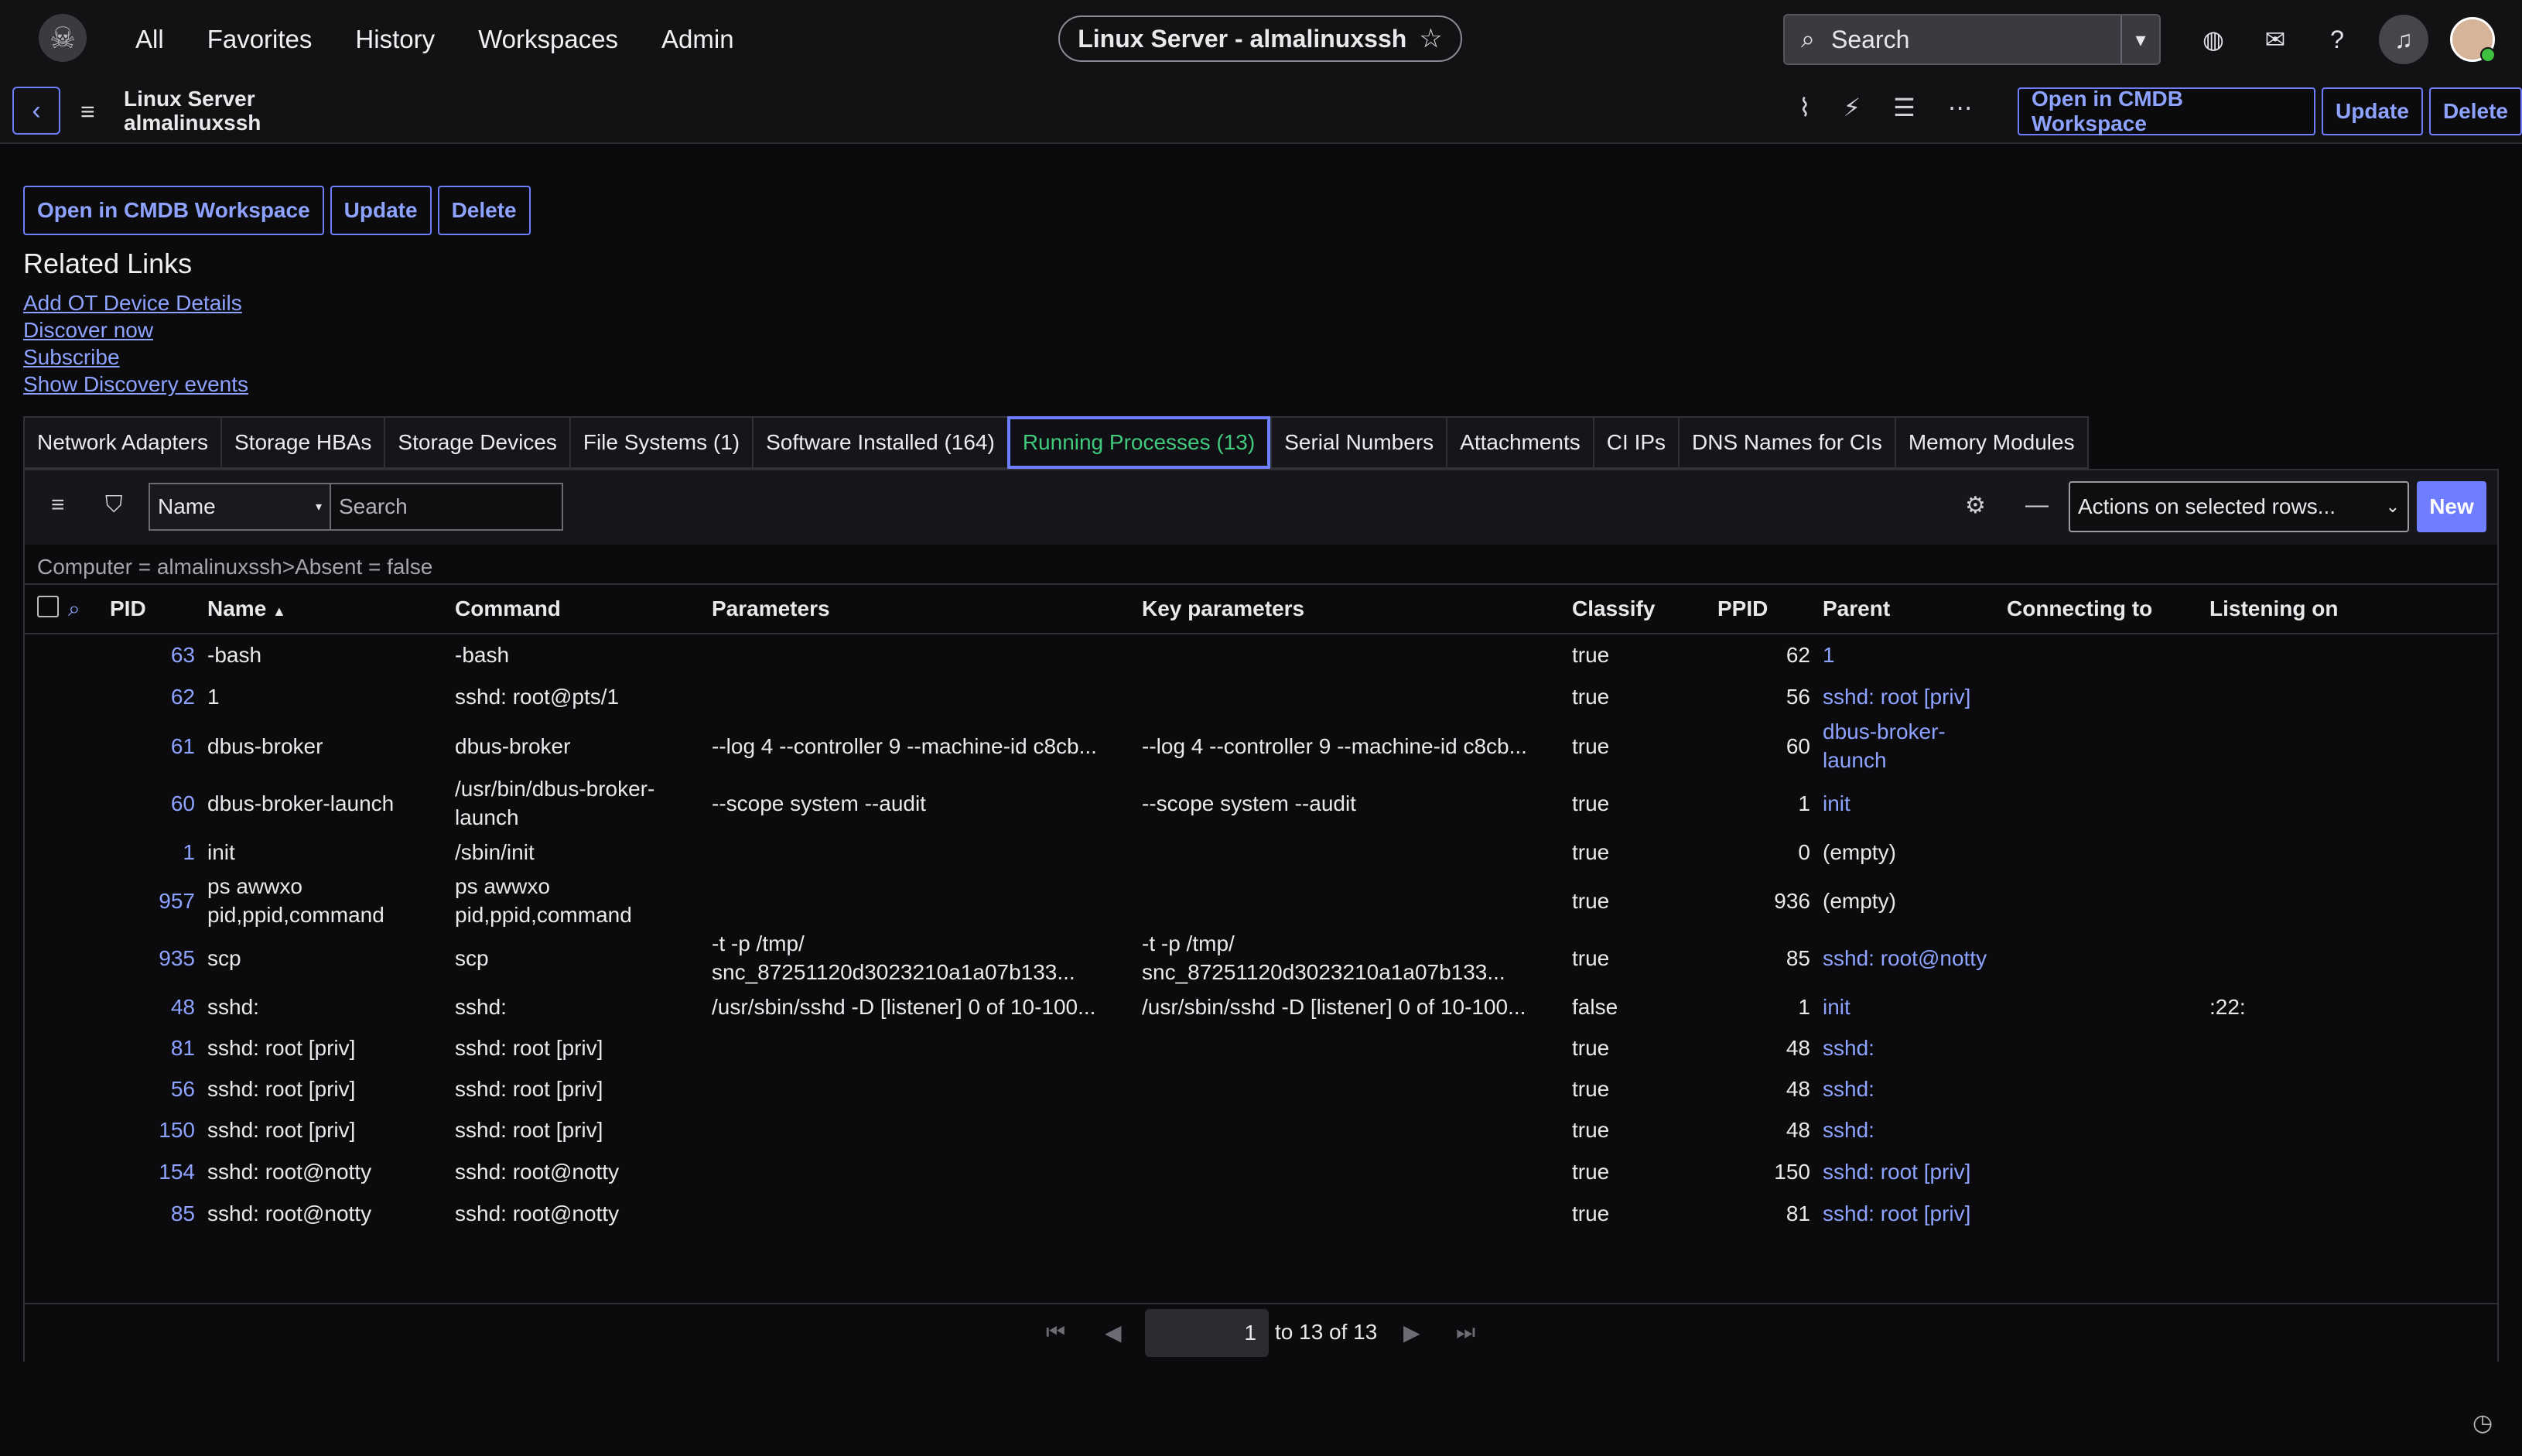 This screenshot has width=2522, height=1456. I want to click on col-ppid: PPID, so click(1770, 608).